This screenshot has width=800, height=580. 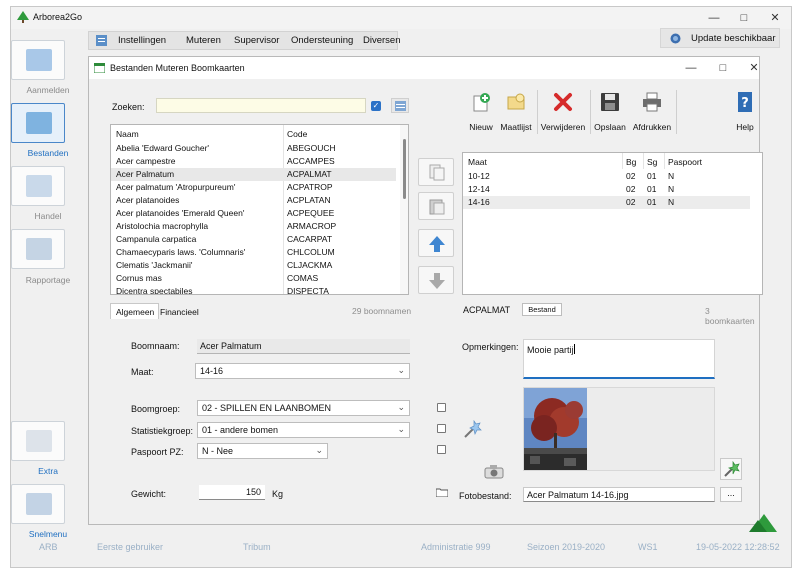 What do you see at coordinates (610, 112) in the screenshot?
I see `opslaan-button: Opslaan` at bounding box center [610, 112].